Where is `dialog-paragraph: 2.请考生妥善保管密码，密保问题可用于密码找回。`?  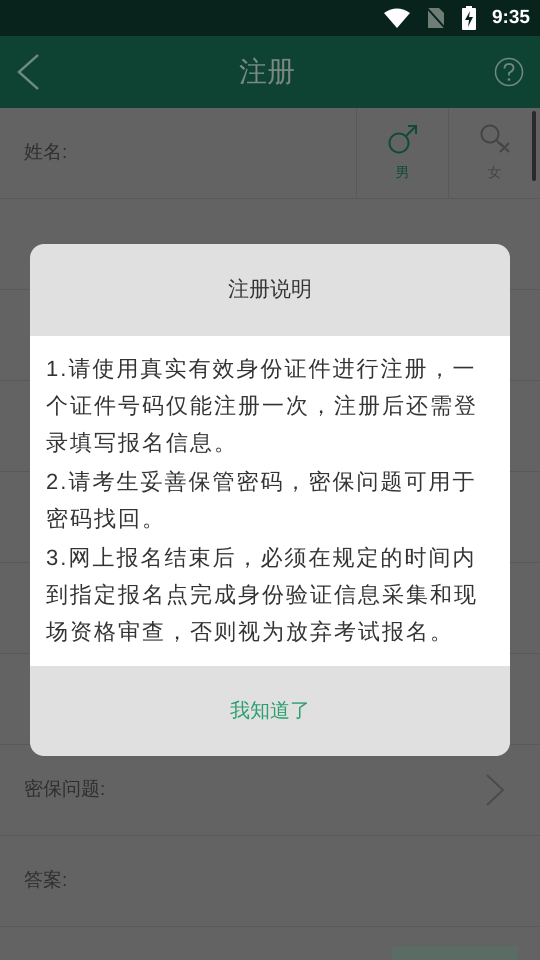
dialog-paragraph: 2.请考生妥善保管密码，密保问题可用于密码找回。 is located at coordinates (262, 500).